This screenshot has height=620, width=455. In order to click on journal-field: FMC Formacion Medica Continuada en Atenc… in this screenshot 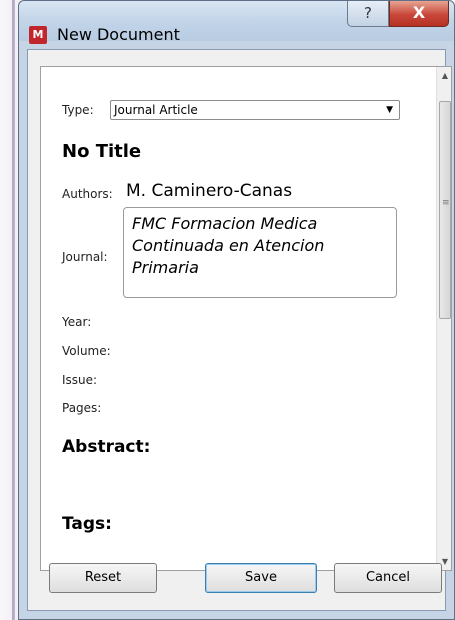, I will do `click(260, 252)`.